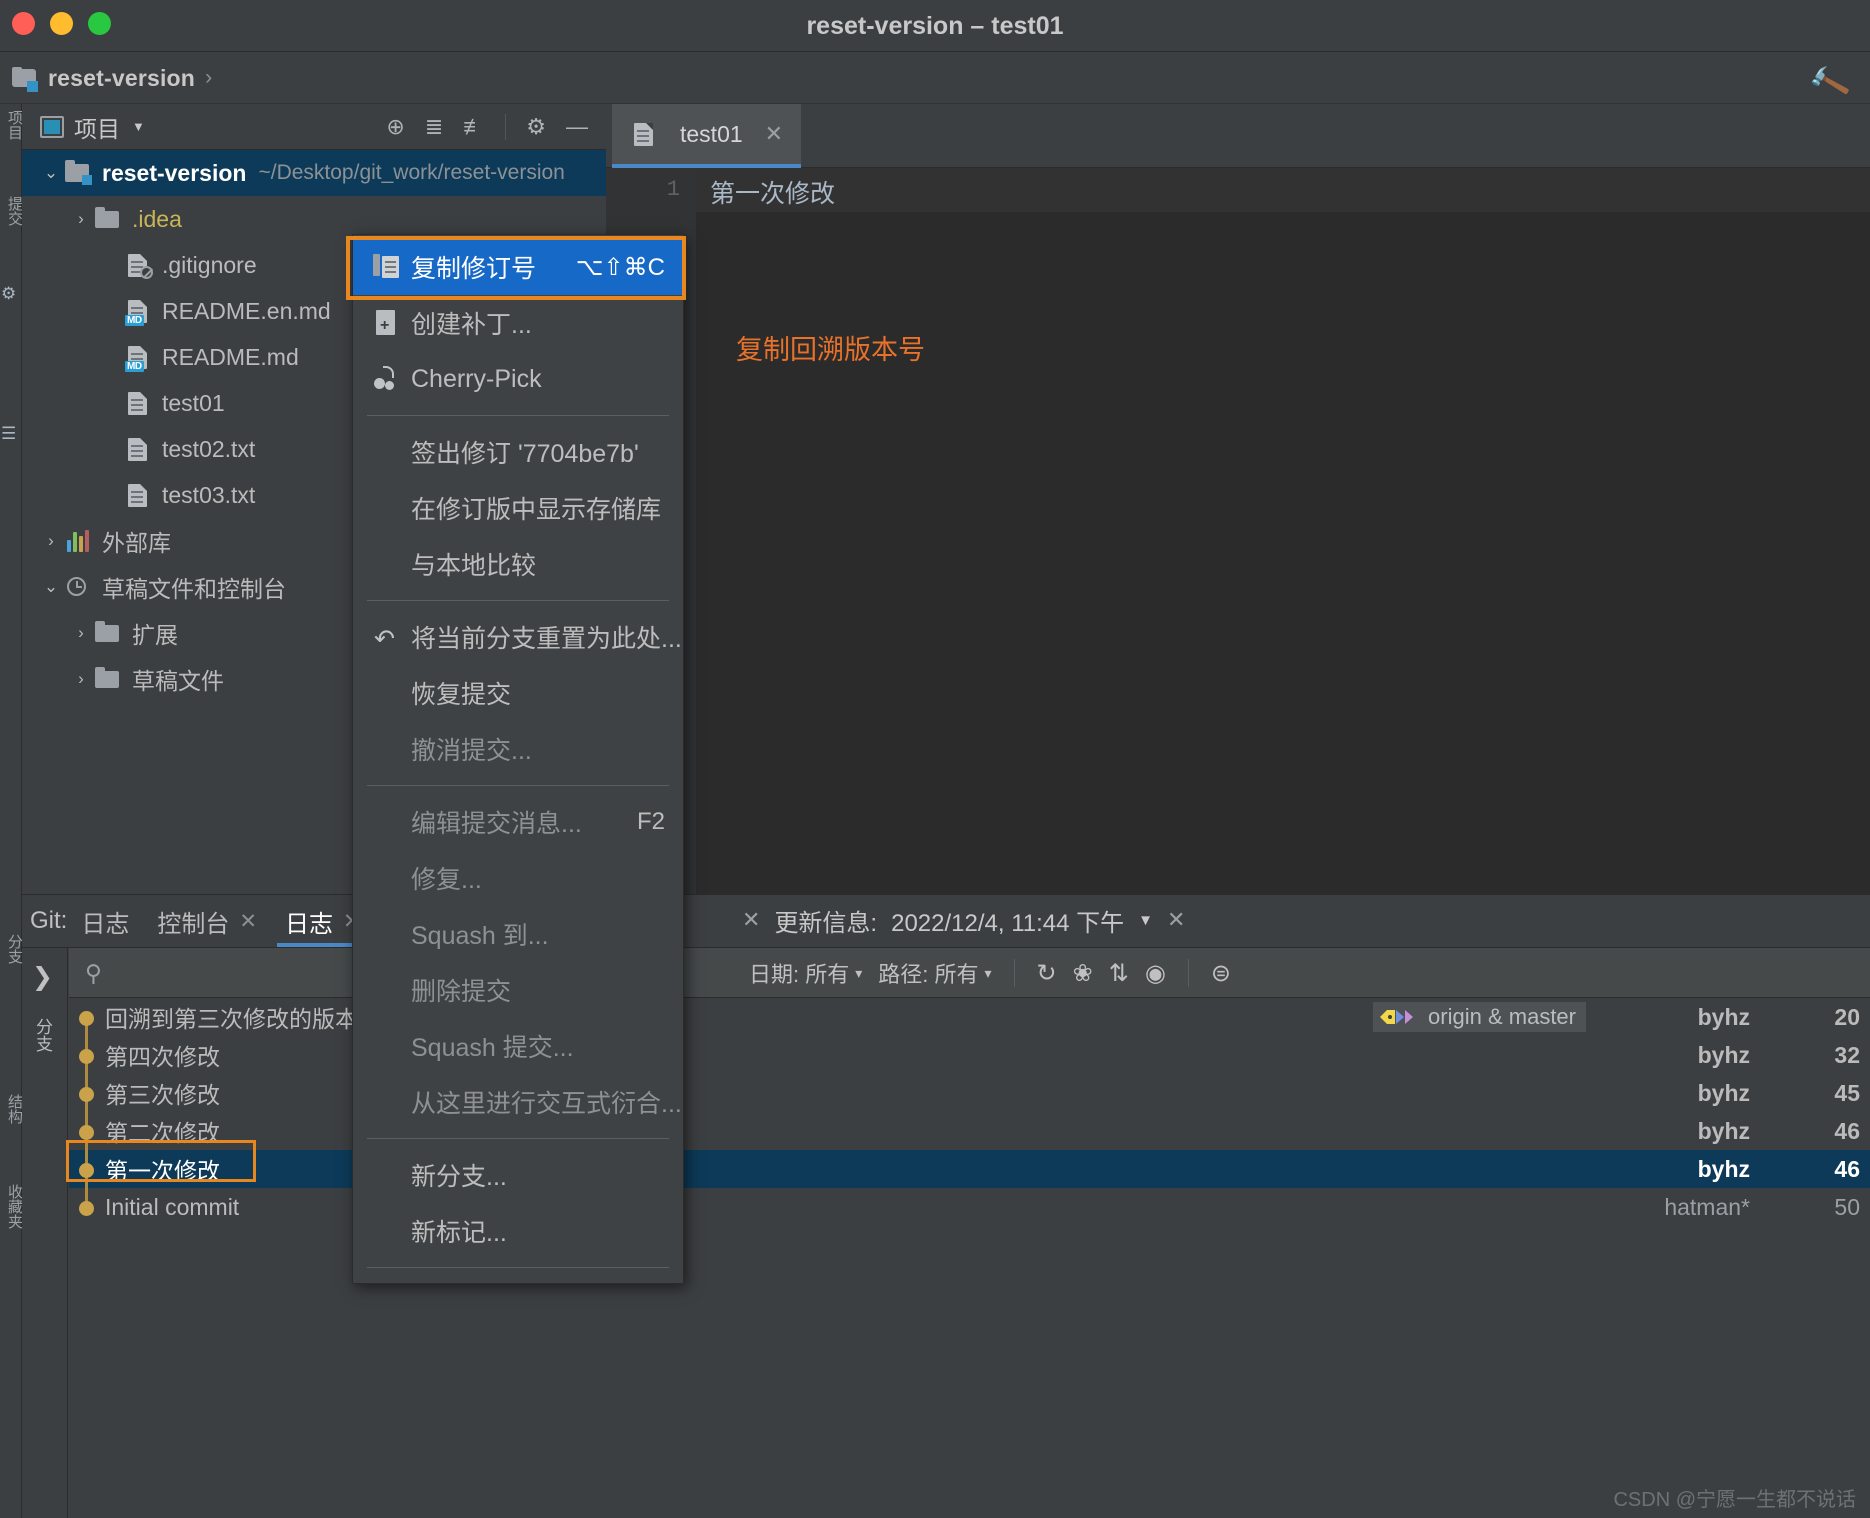 Image resolution: width=1870 pixels, height=1518 pixels. I want to click on settings-gear-icon: ⚙, so click(536, 126).